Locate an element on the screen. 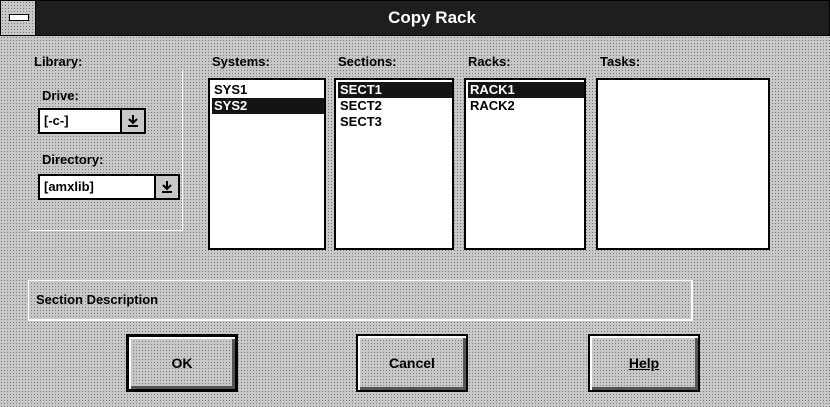  title-bar: Copy Rack is located at coordinates (415, 18).